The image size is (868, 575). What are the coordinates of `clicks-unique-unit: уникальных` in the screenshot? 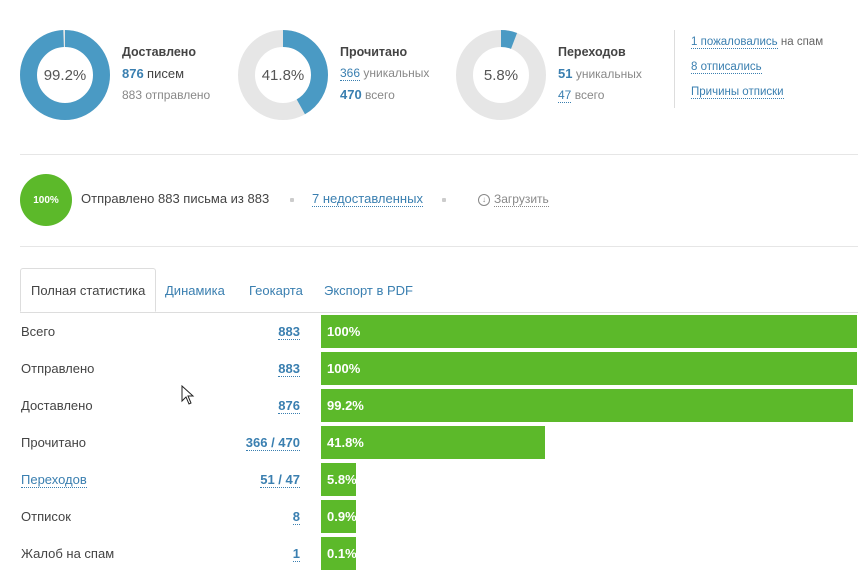 It's located at (608, 74).